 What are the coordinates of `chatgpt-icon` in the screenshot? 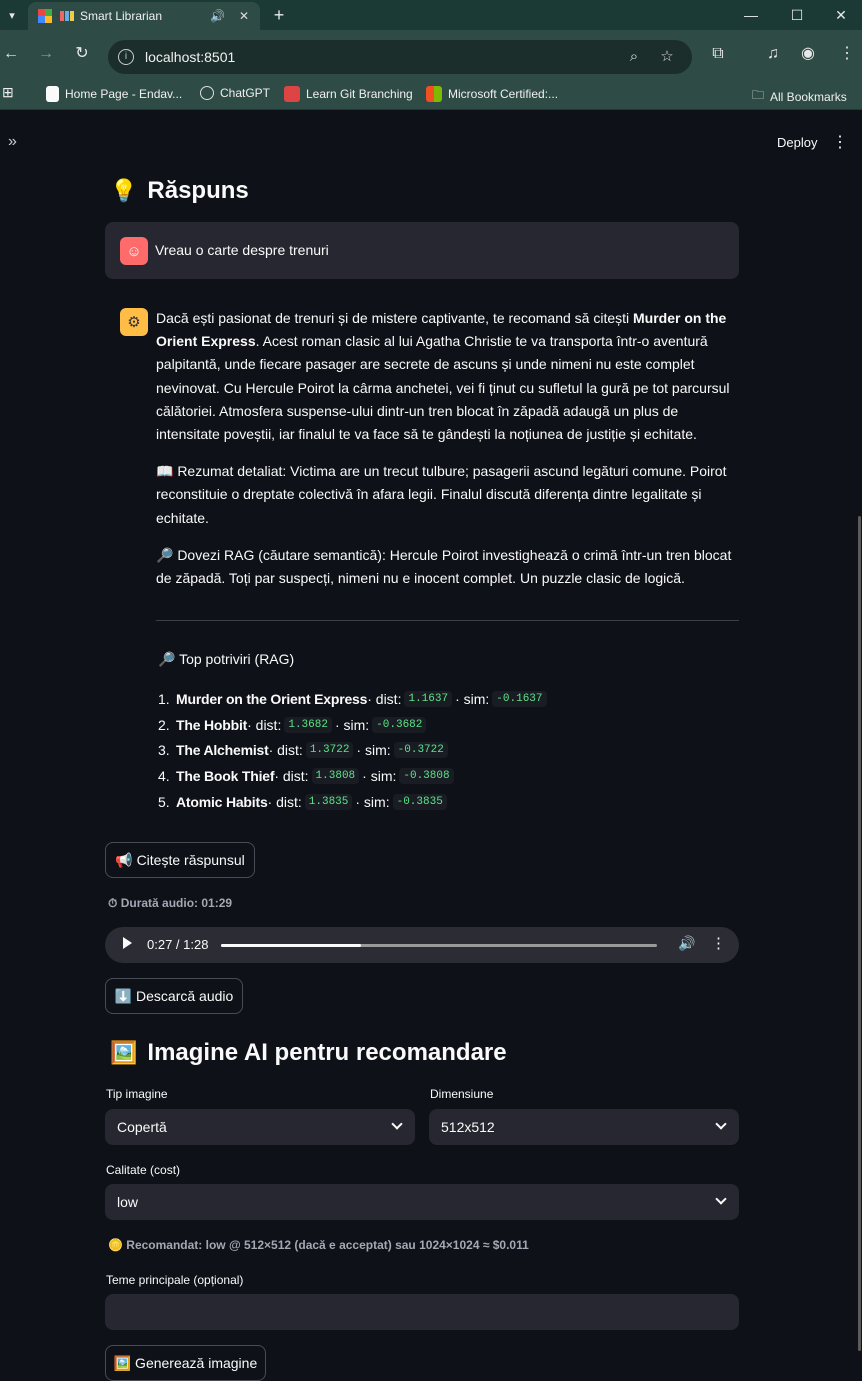 It's located at (207, 93).